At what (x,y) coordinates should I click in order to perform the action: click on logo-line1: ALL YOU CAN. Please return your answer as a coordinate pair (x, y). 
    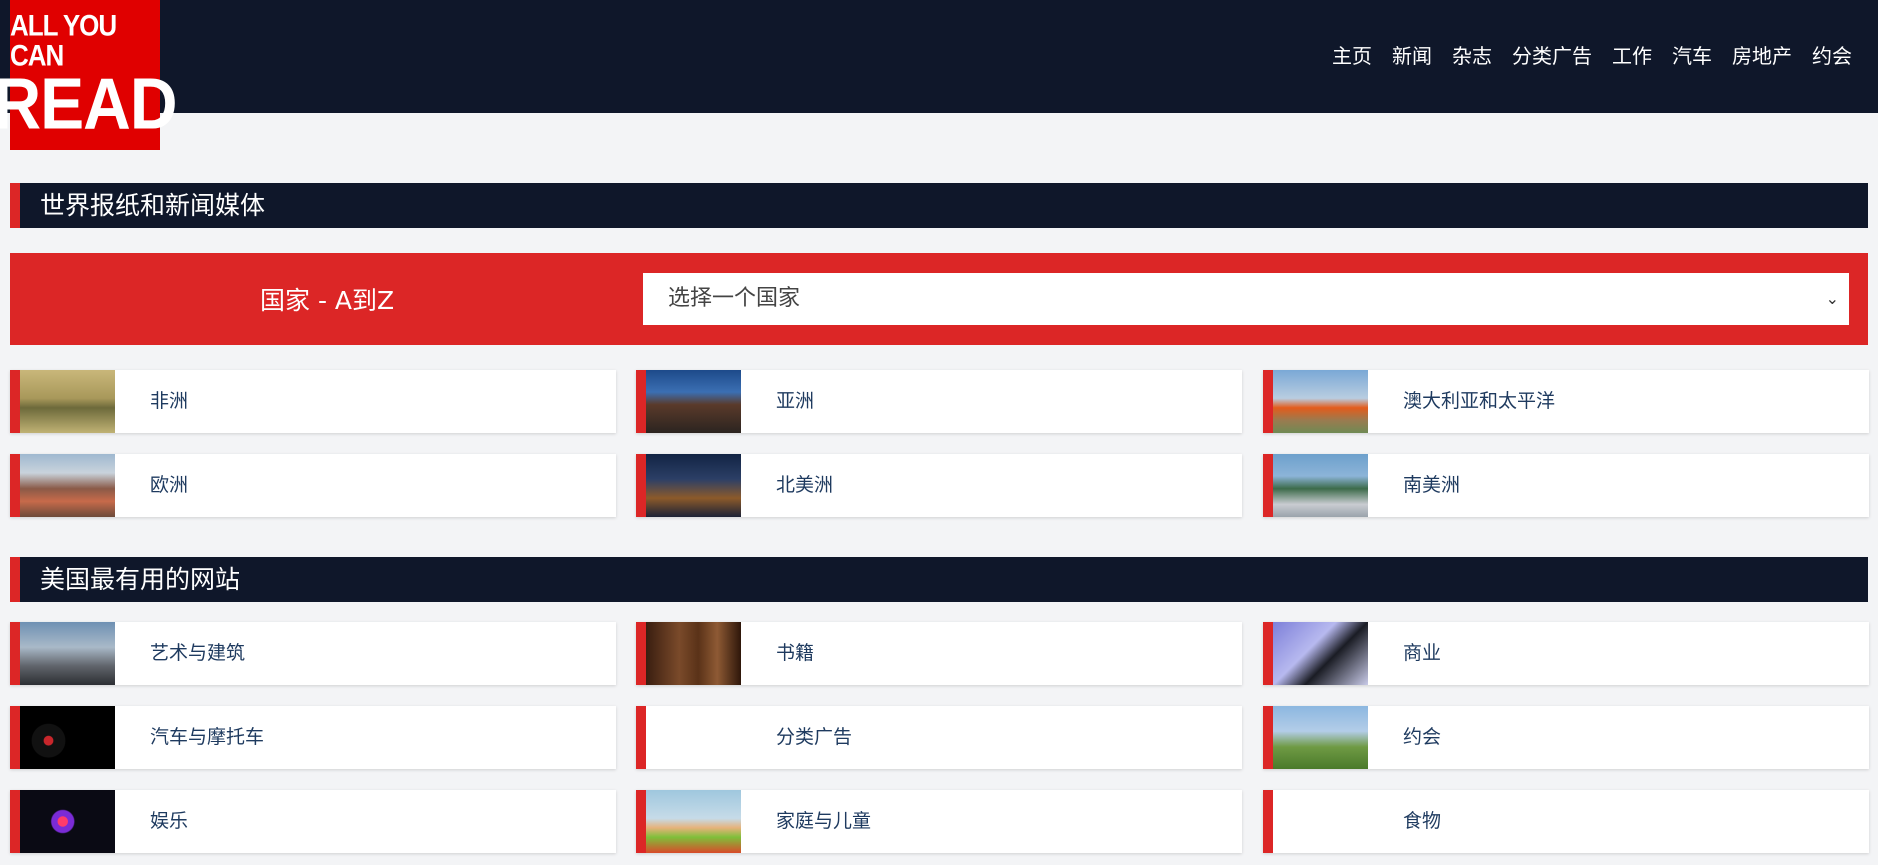
    Looking at the image, I should click on (63, 40).